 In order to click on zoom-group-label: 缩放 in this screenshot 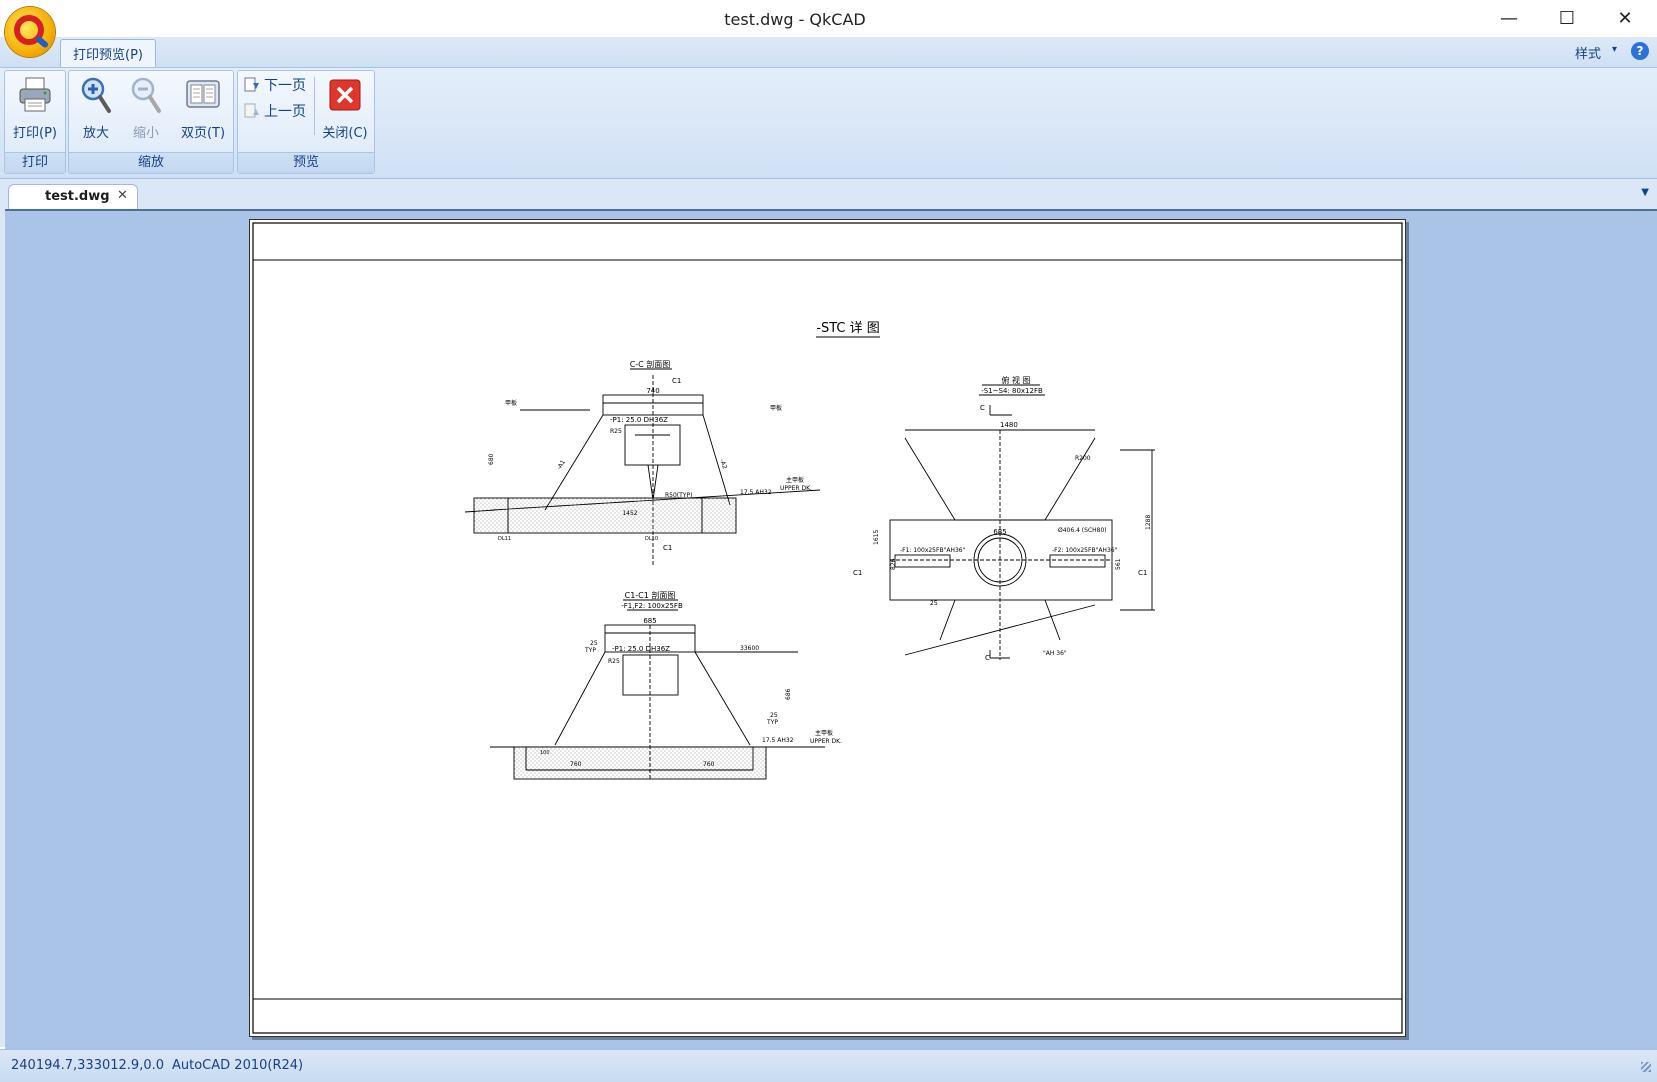, I will do `click(151, 162)`.